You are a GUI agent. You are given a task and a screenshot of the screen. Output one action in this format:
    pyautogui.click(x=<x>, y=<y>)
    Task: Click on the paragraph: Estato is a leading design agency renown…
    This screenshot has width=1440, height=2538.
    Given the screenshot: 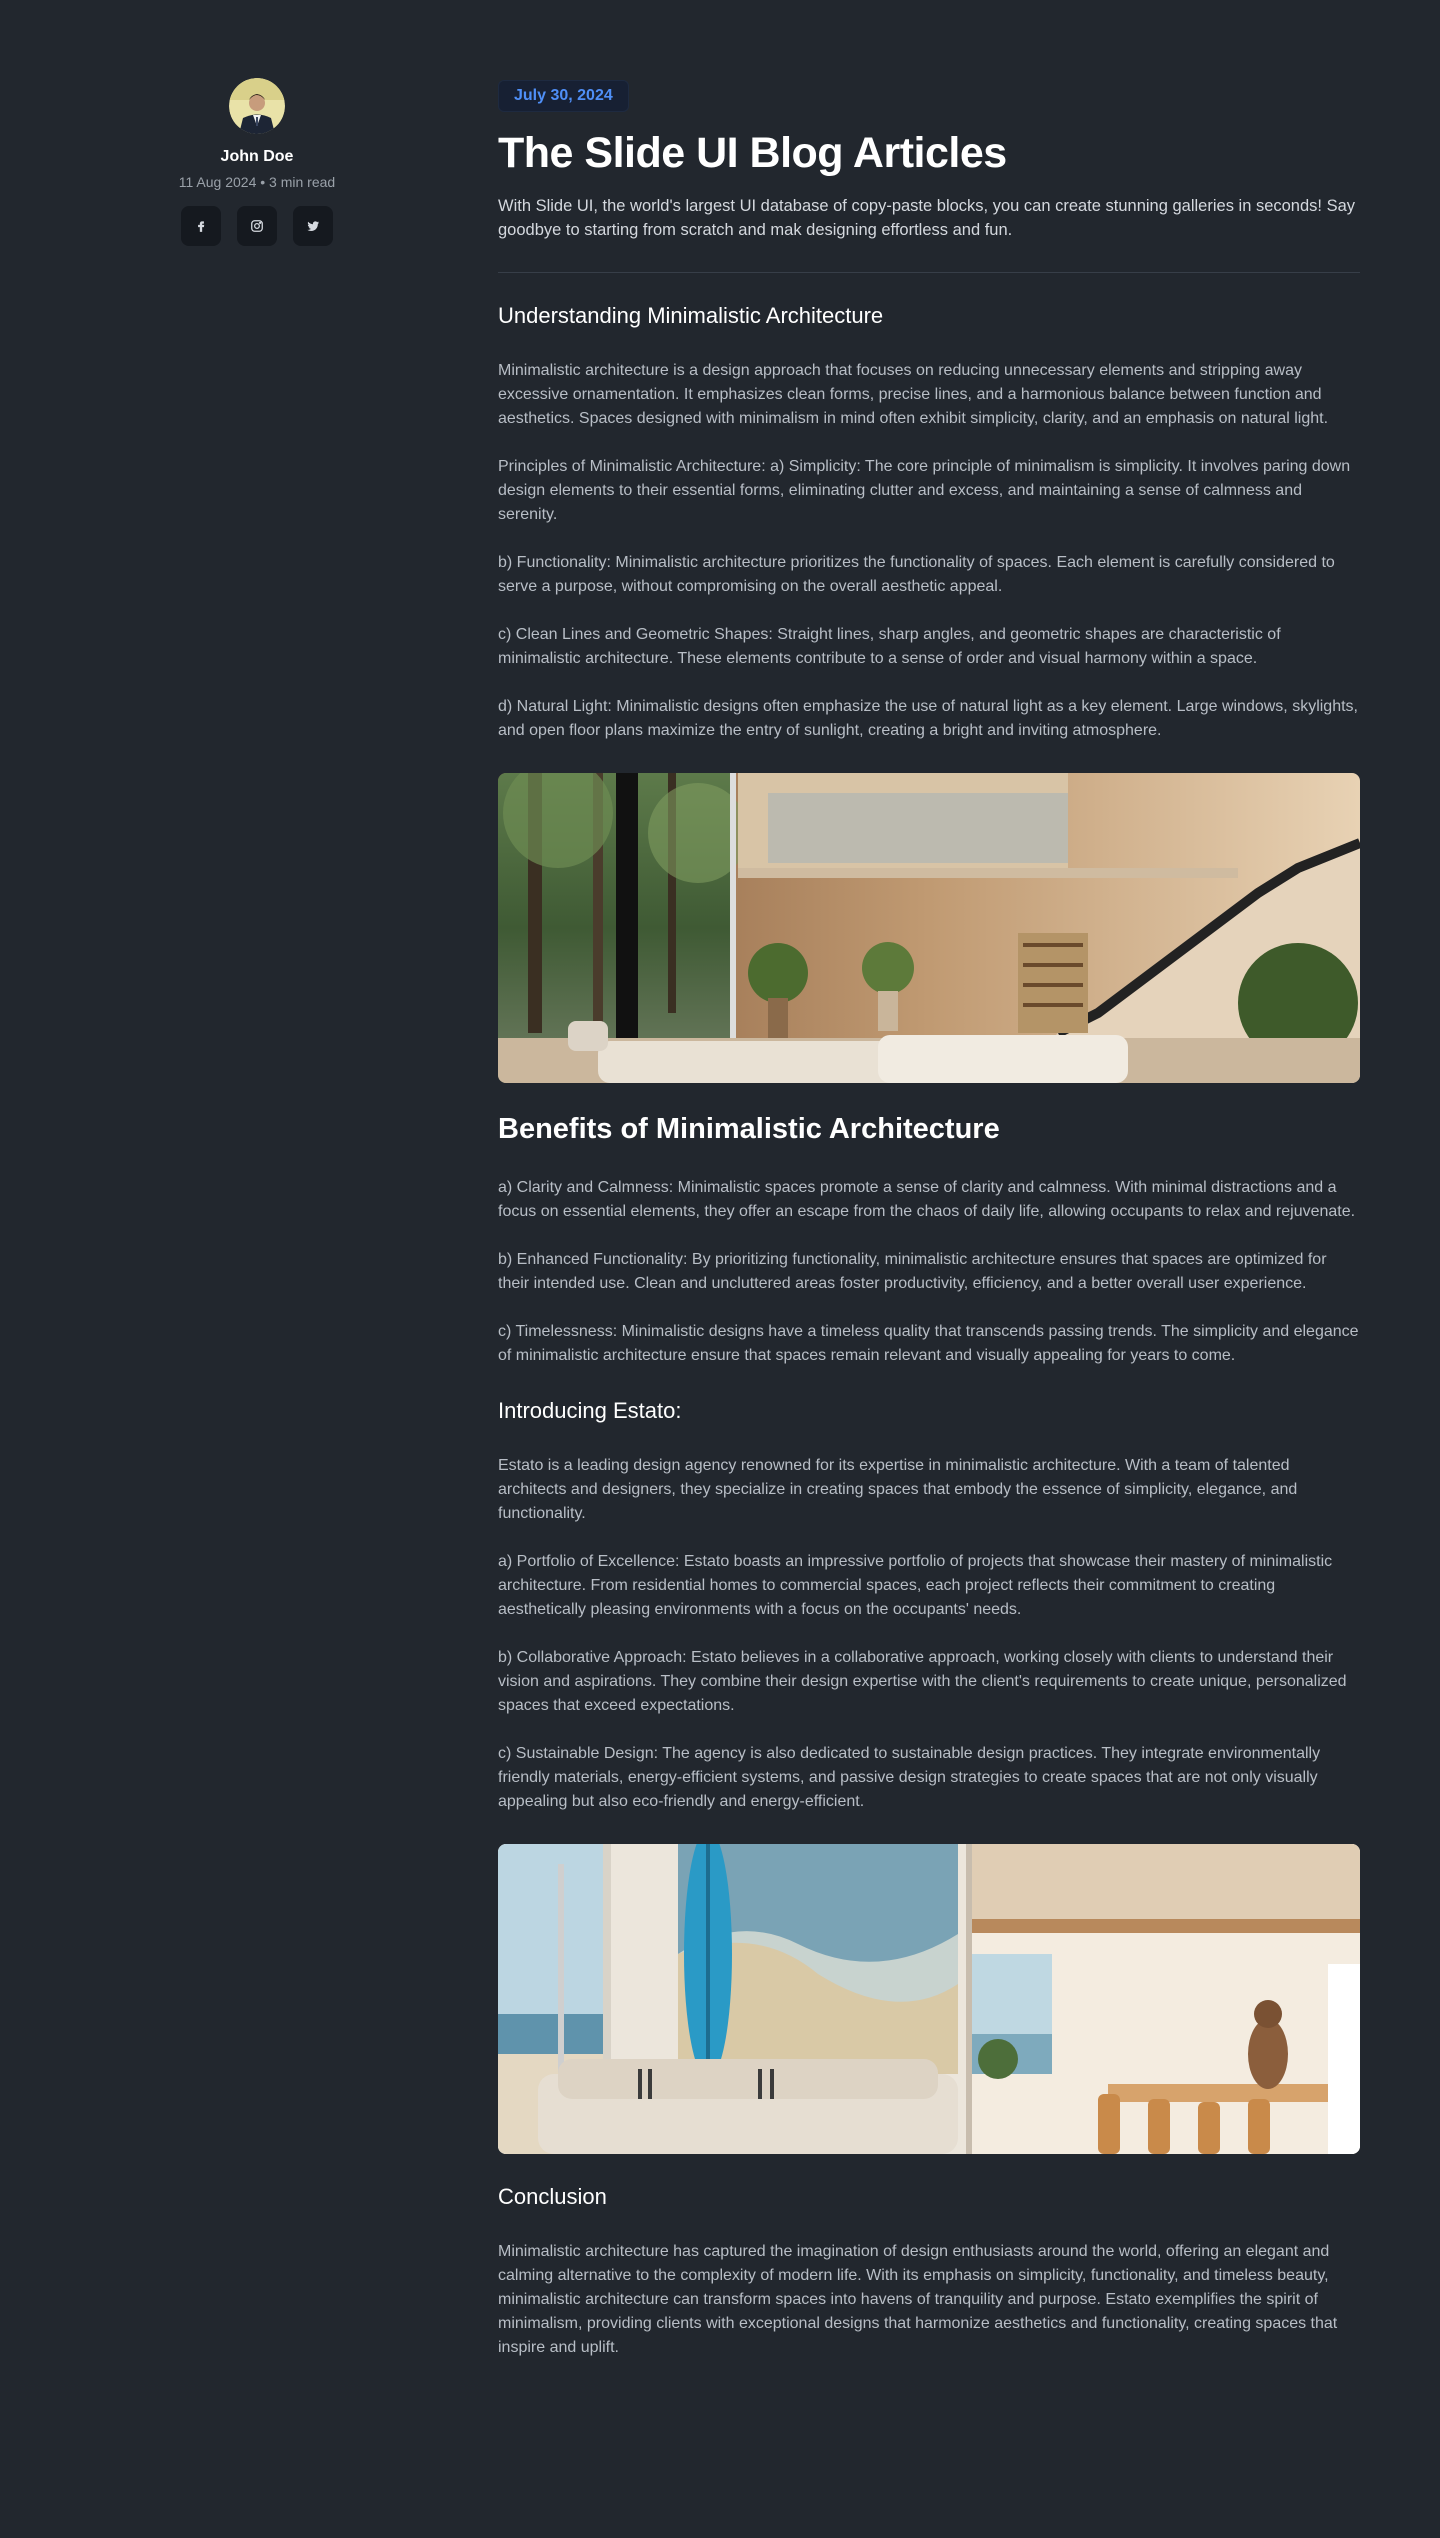 What is the action you would take?
    pyautogui.click(x=898, y=1489)
    